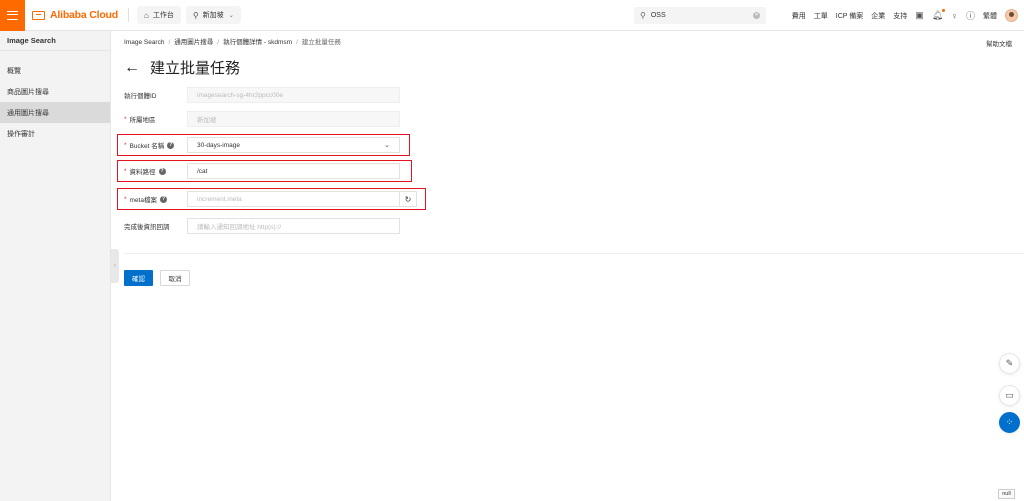  I want to click on alibaba-cloud-logo: Alibaba Cloud, so click(75, 15).